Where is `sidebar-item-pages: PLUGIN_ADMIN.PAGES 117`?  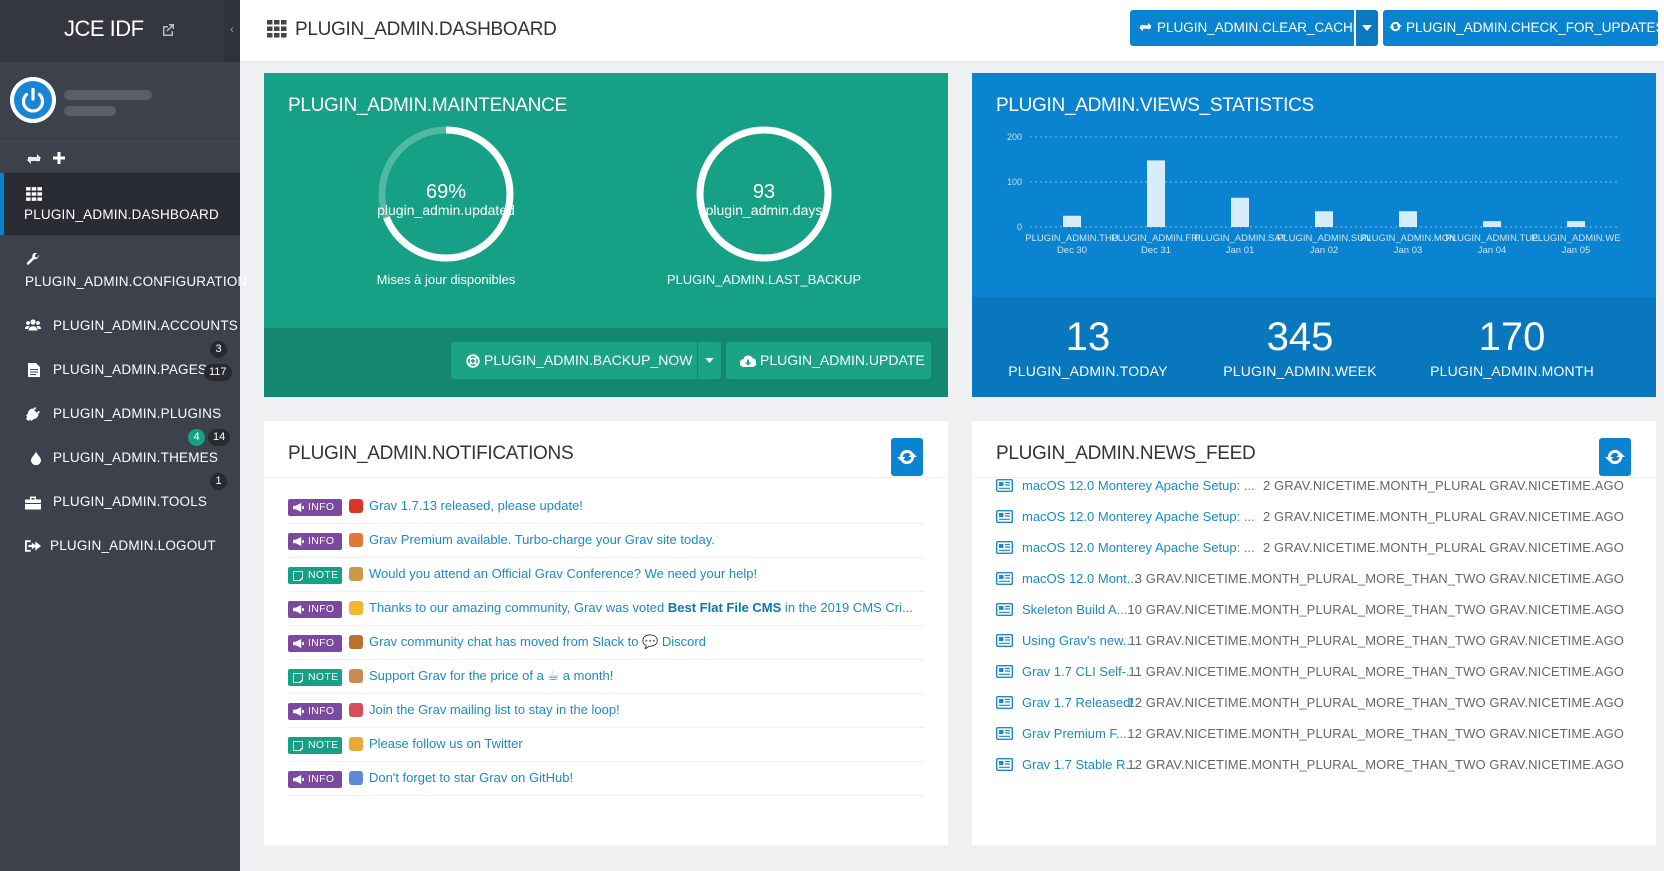
sidebar-item-pages: PLUGIN_ADMIN.PAGES 117 is located at coordinates (120, 374).